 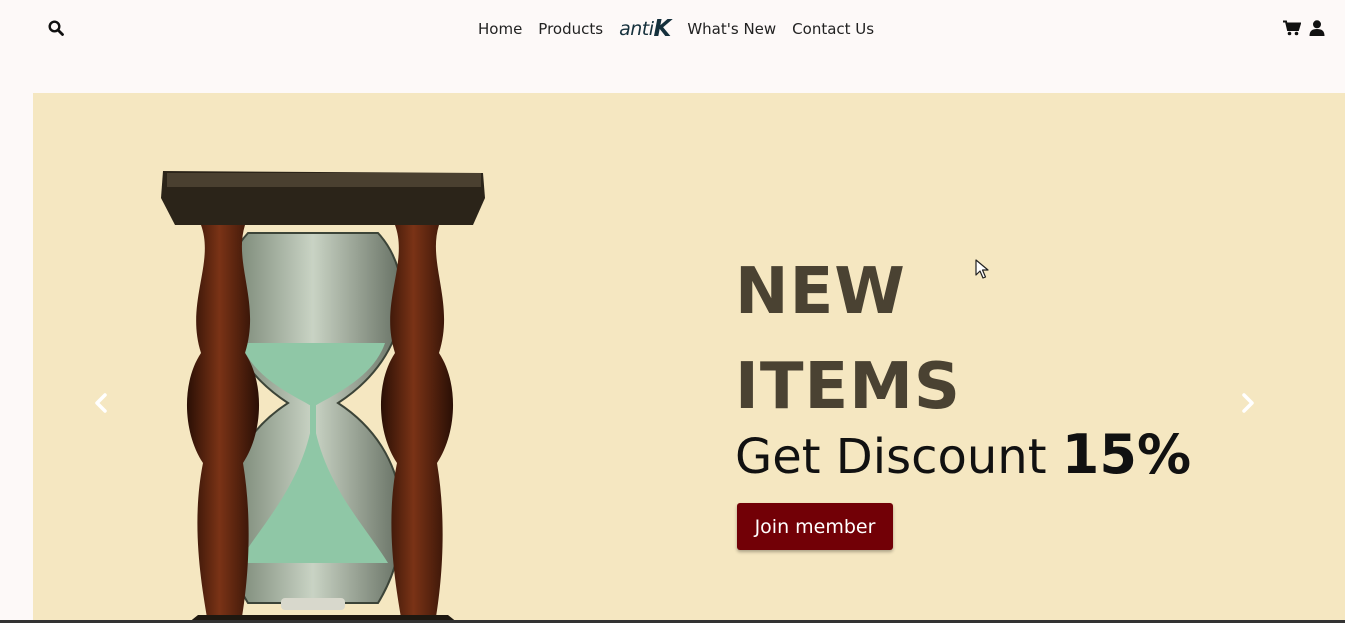 I want to click on cart-icon, so click(x=1292, y=28).